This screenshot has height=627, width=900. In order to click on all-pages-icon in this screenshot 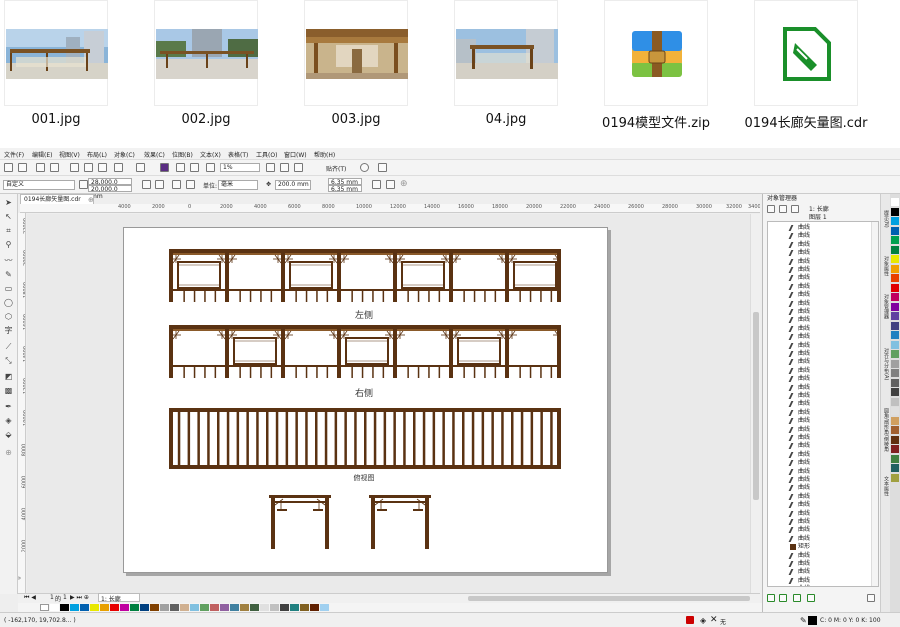, I will do `click(176, 184)`.